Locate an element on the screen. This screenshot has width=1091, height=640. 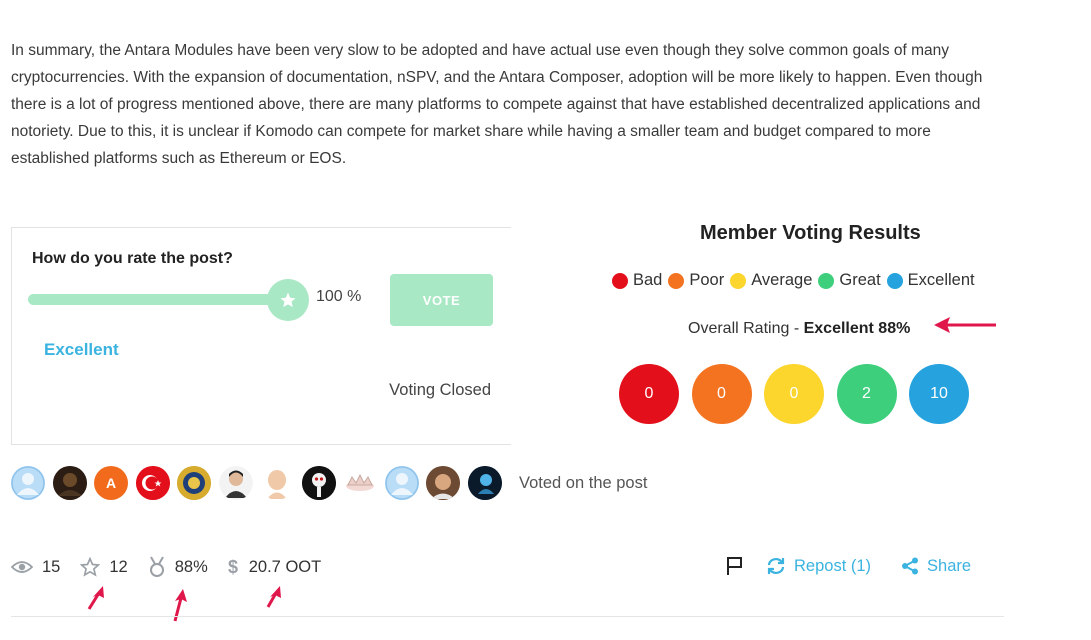
legend-item-great: Great is located at coordinates (849, 280).